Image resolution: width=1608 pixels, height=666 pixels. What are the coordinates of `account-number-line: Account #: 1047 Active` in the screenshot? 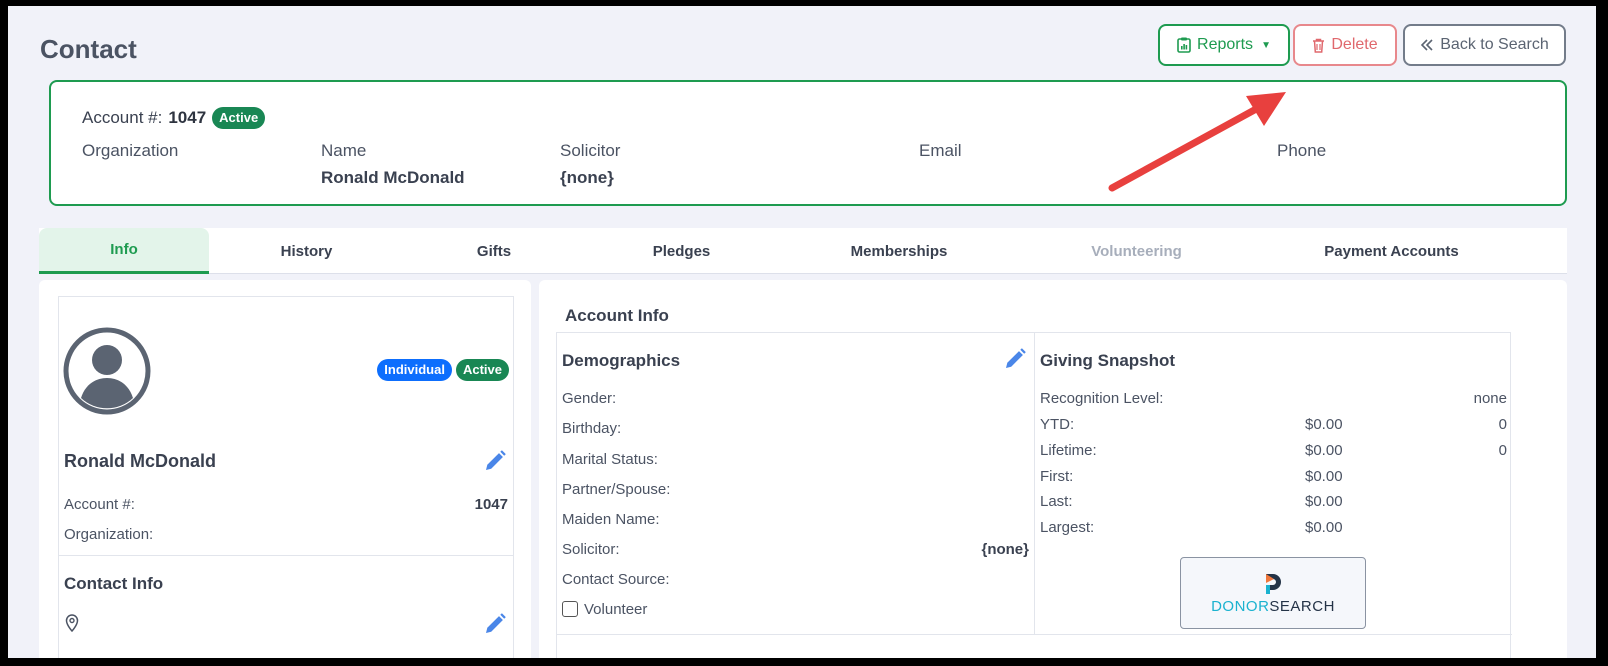 It's located at (174, 118).